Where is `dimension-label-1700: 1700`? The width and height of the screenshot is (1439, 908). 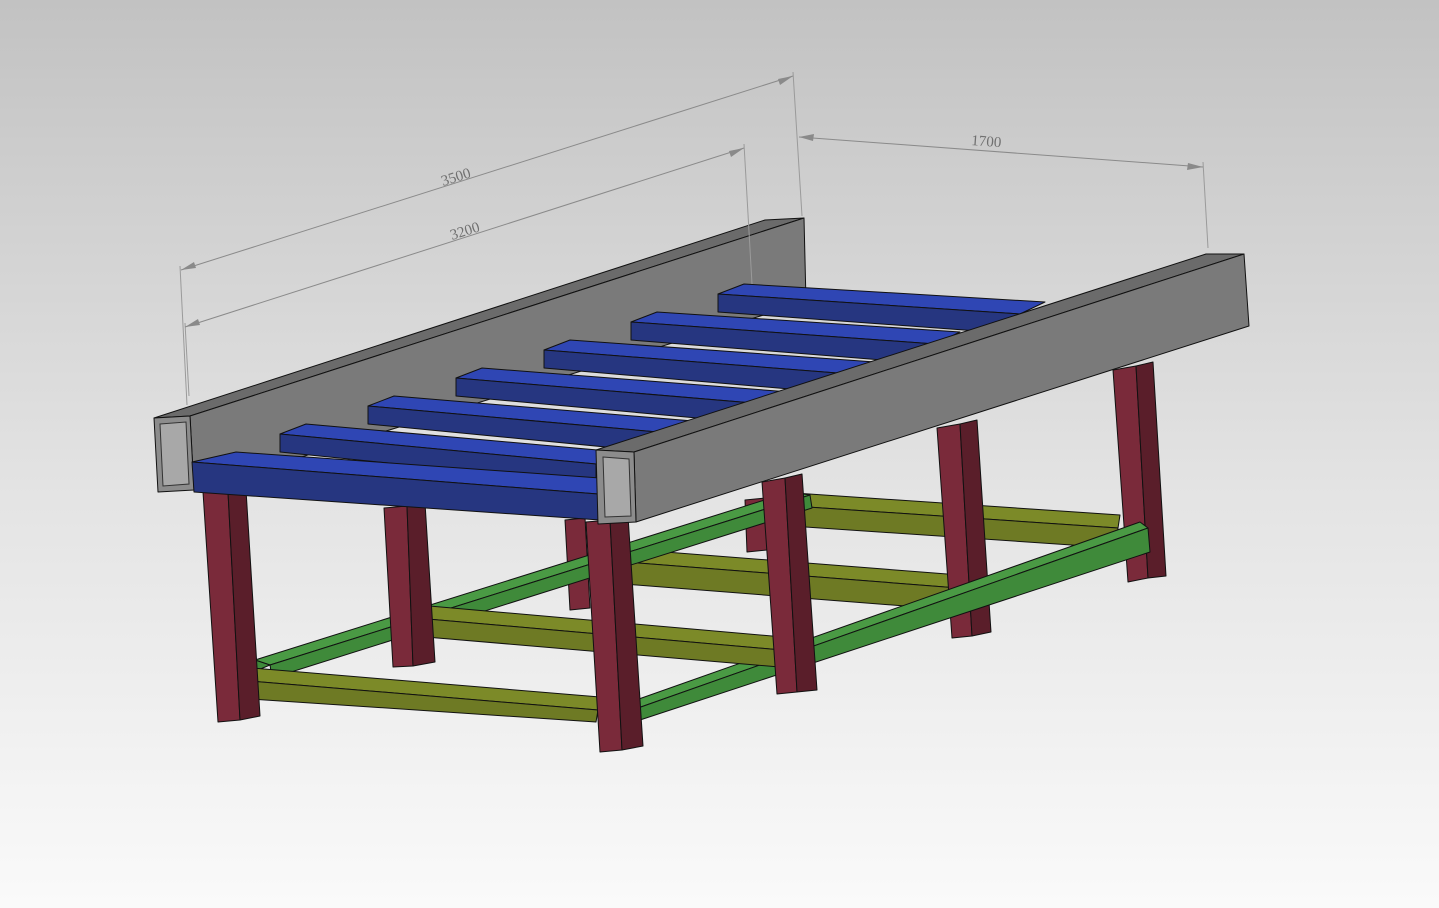 dimension-label-1700: 1700 is located at coordinates (986, 142).